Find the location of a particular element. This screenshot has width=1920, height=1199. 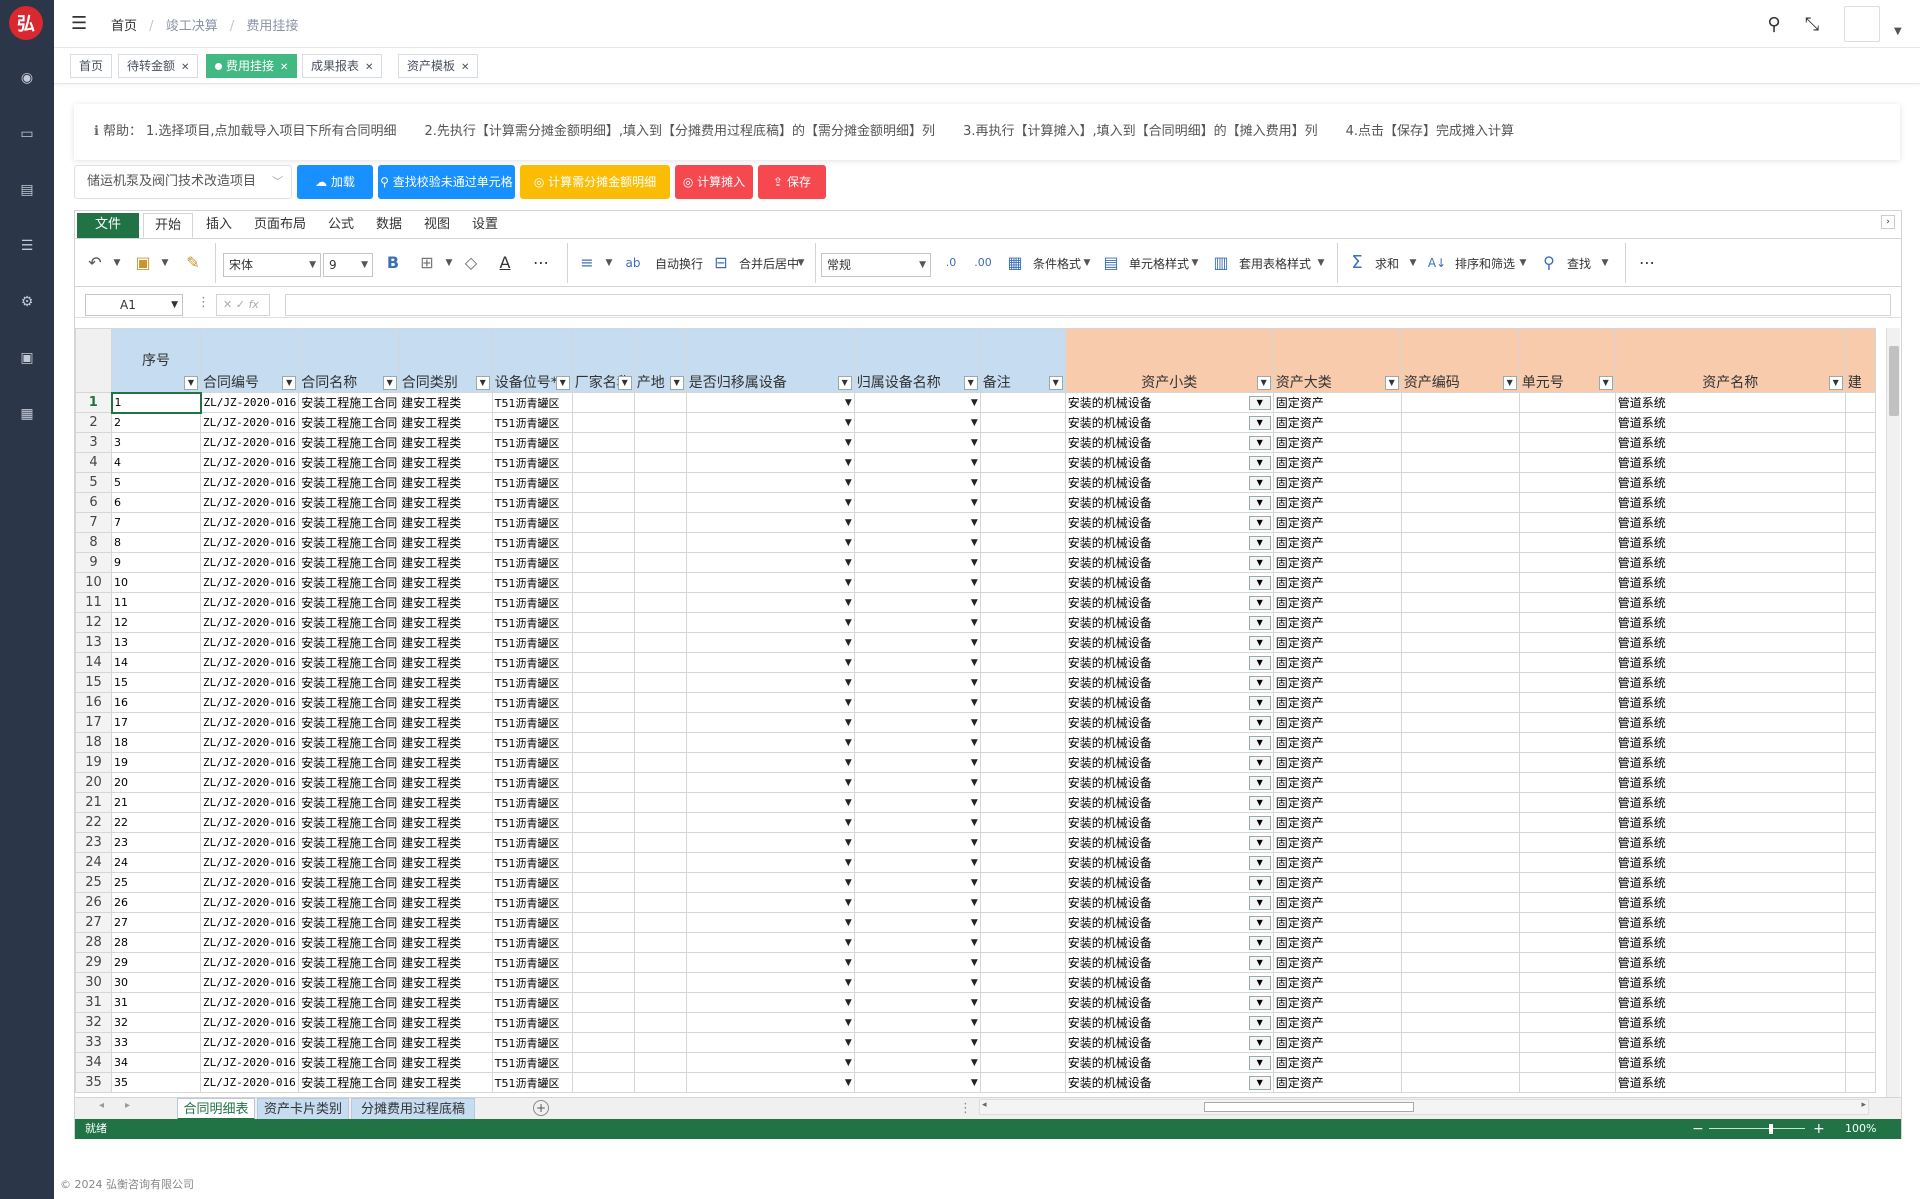

row-header: 1 is located at coordinates (93, 402).